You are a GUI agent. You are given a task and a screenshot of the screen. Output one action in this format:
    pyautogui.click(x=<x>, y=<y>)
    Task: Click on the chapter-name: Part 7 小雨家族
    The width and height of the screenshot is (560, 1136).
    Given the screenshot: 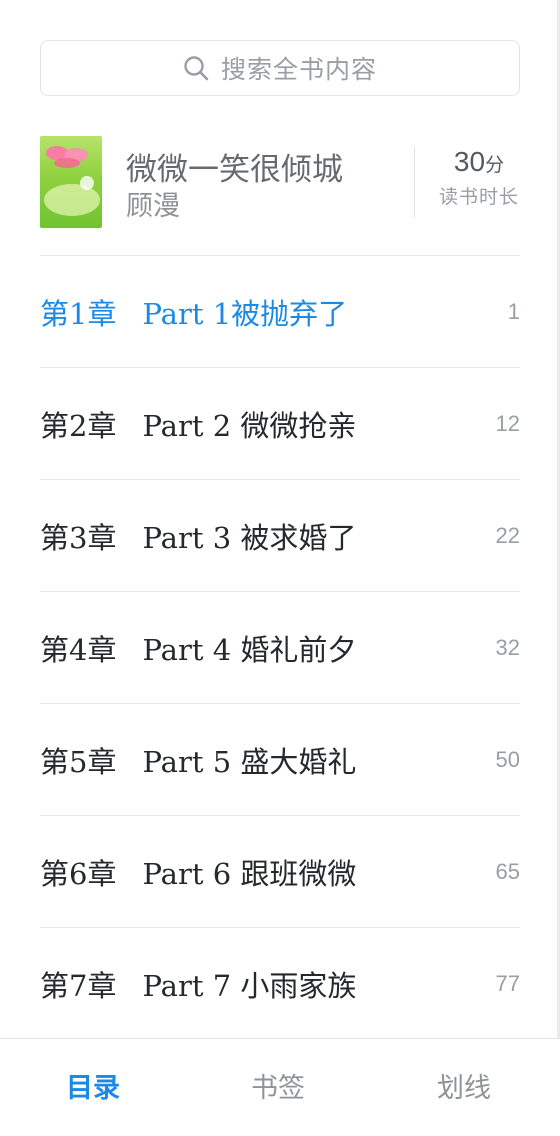 What is the action you would take?
    pyautogui.click(x=249, y=985)
    